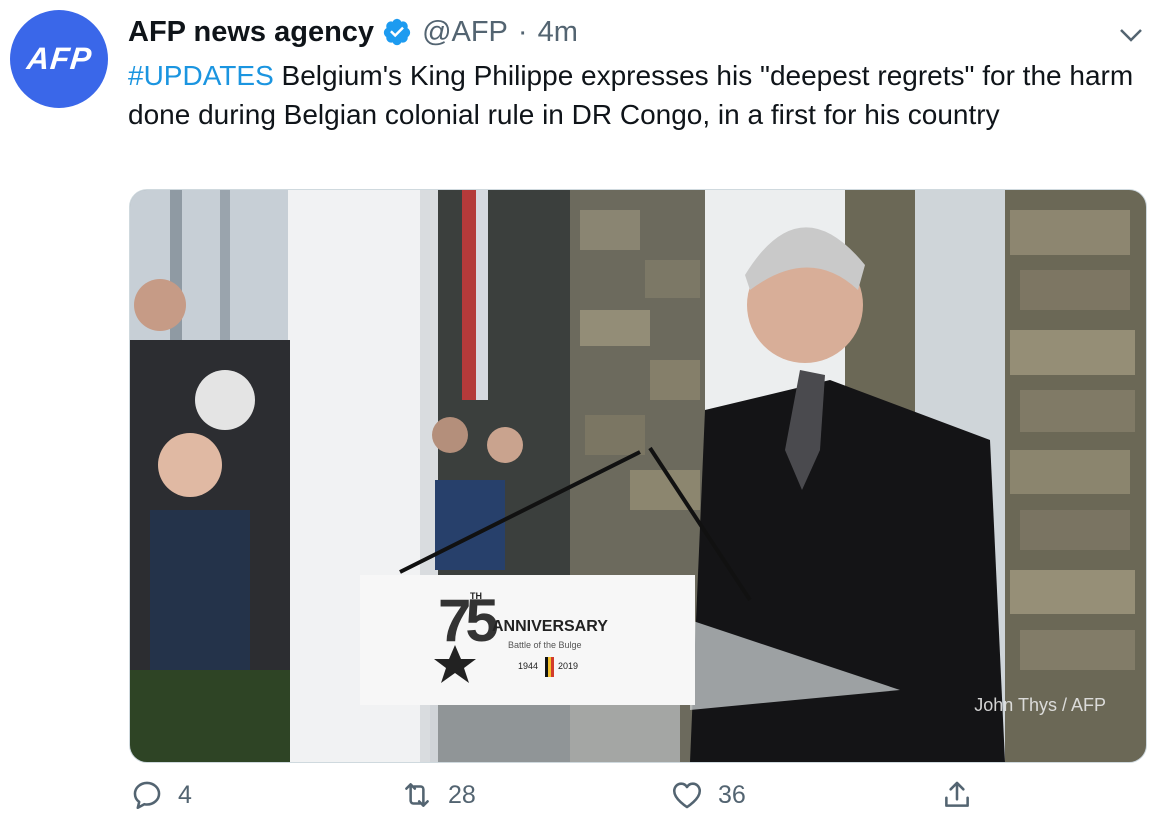 The image size is (1172, 832). Describe the element at coordinates (732, 794) in the screenshot. I see `like-count: 36` at that location.